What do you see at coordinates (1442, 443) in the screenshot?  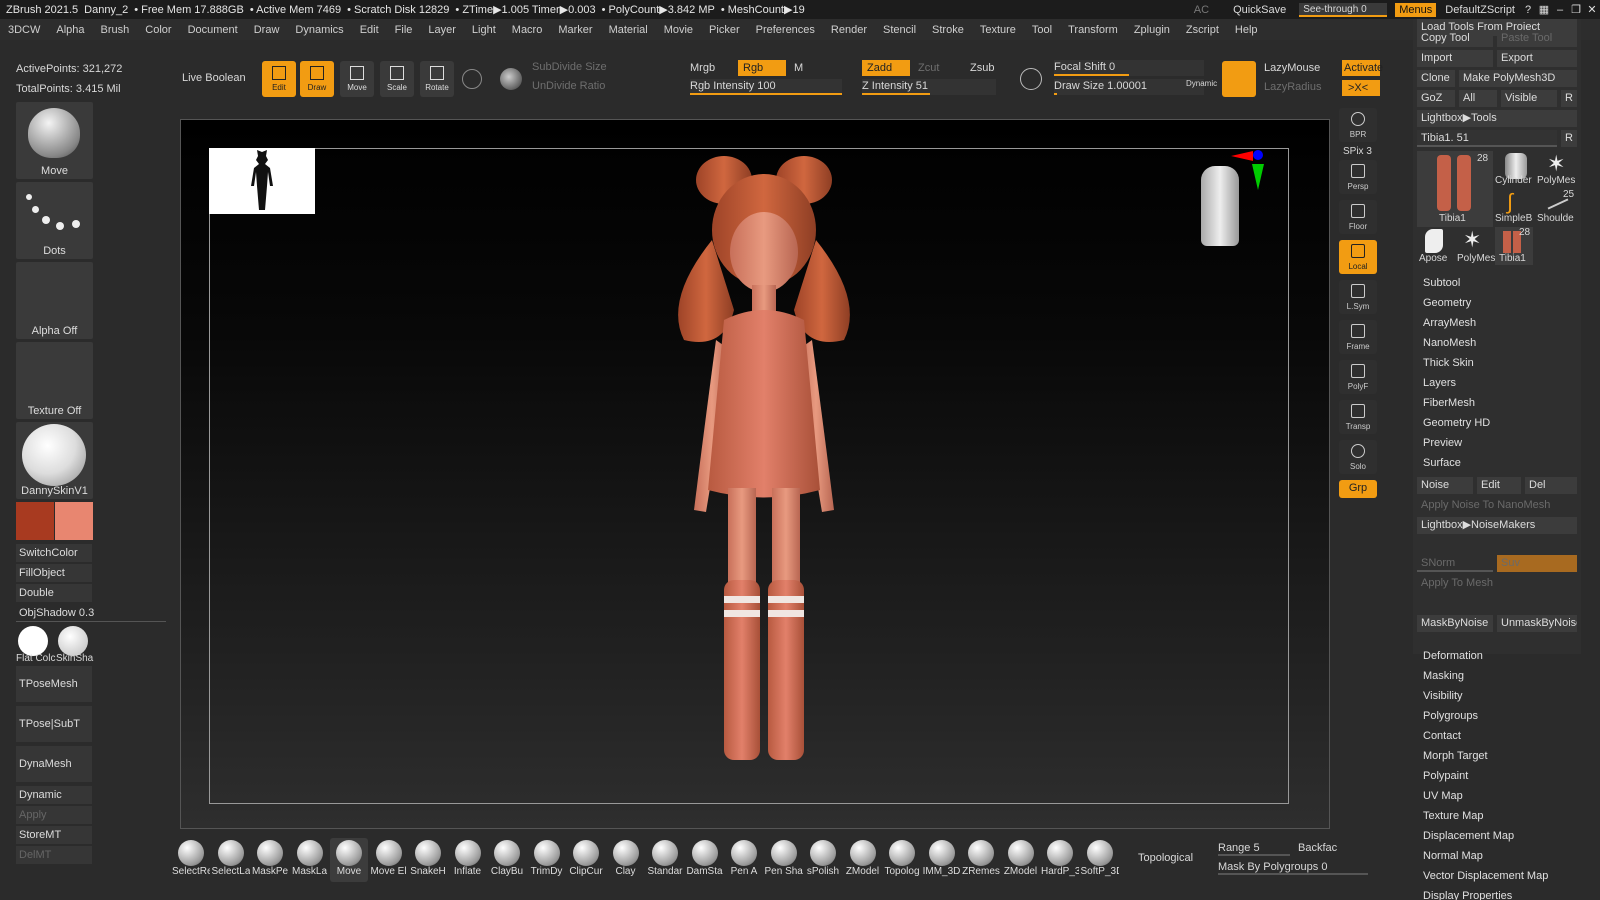 I see `tool-subpalette-preview: Preview` at bounding box center [1442, 443].